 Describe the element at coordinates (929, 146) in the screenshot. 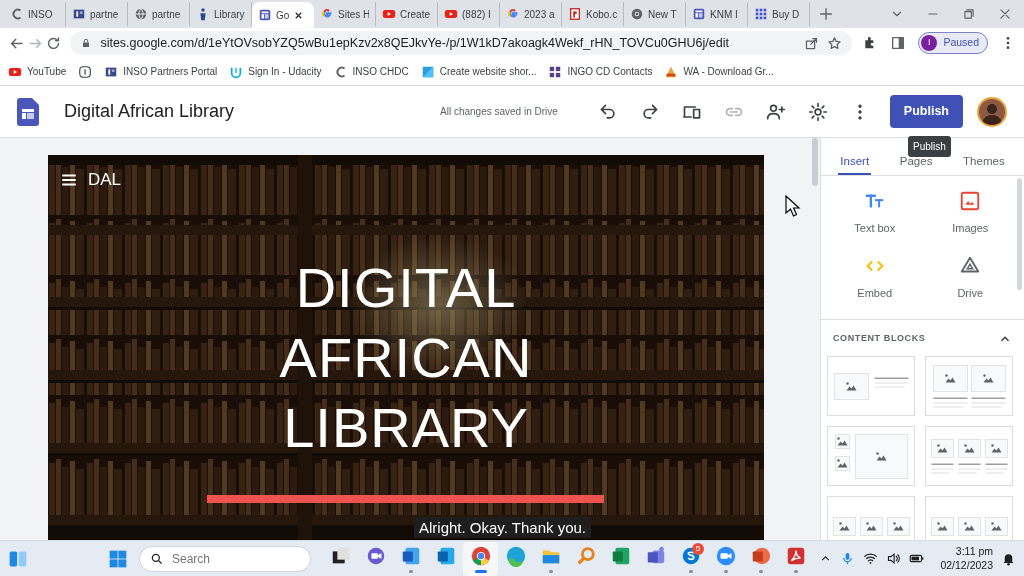

I see `tooltip: Publish` at that location.